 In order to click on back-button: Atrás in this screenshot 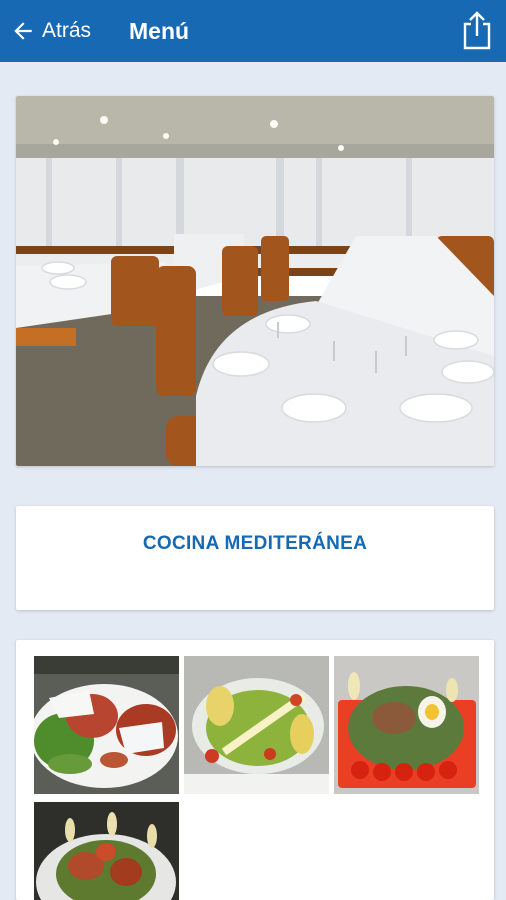, I will do `click(50, 31)`.